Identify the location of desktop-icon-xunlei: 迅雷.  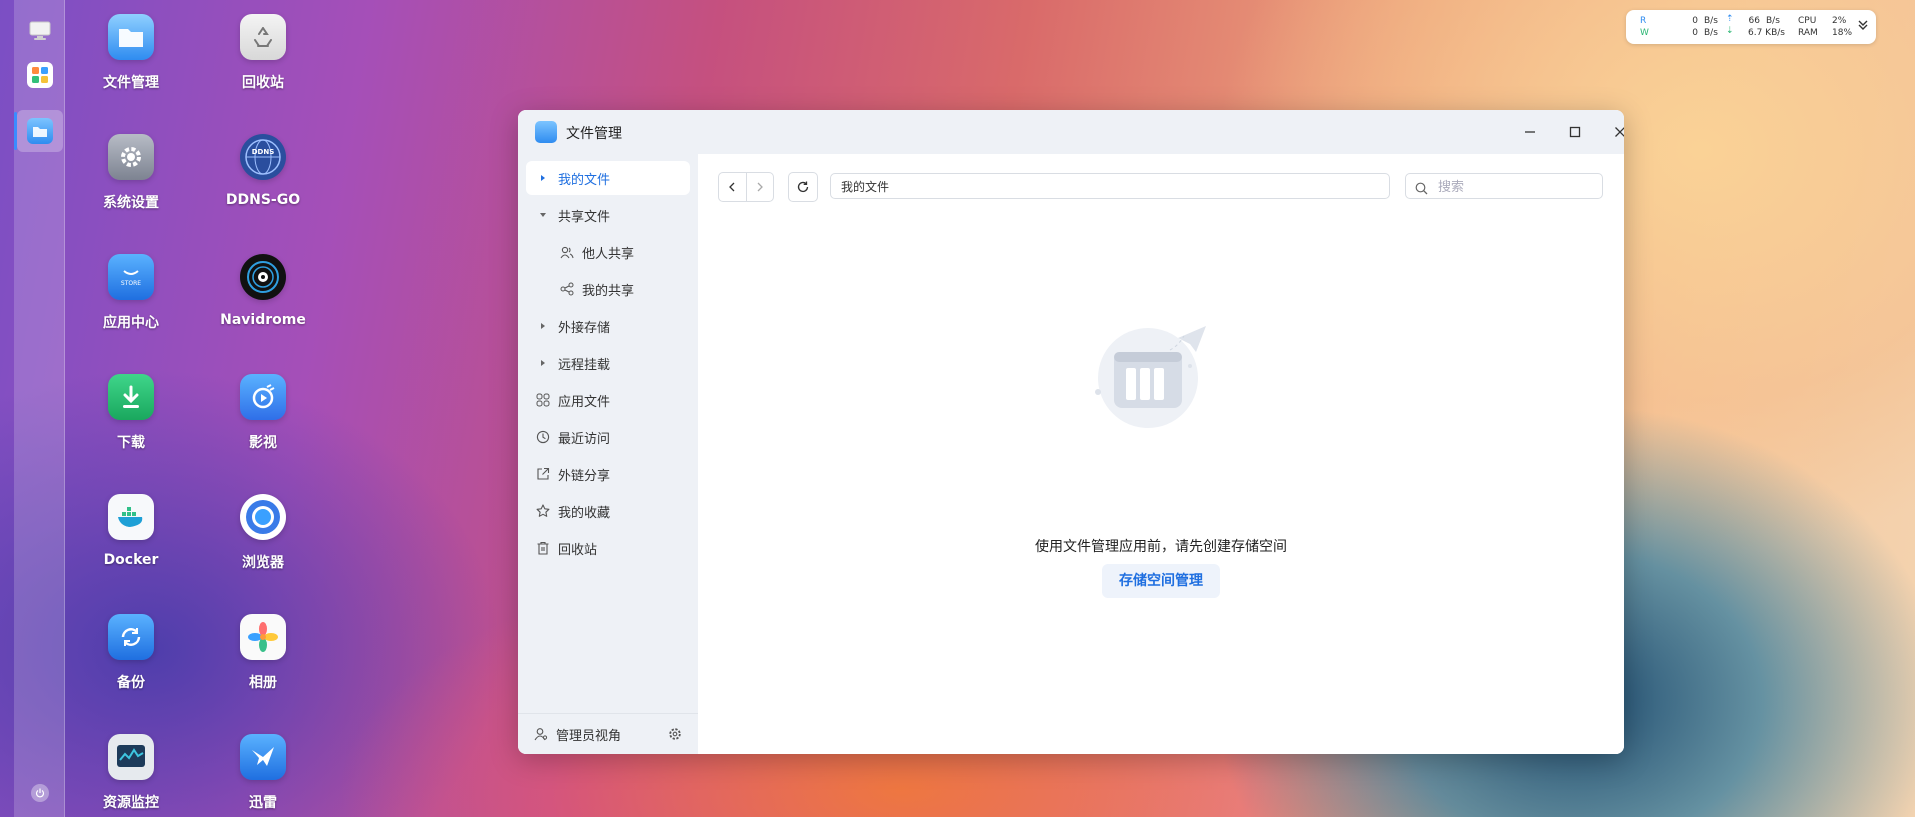
(263, 773).